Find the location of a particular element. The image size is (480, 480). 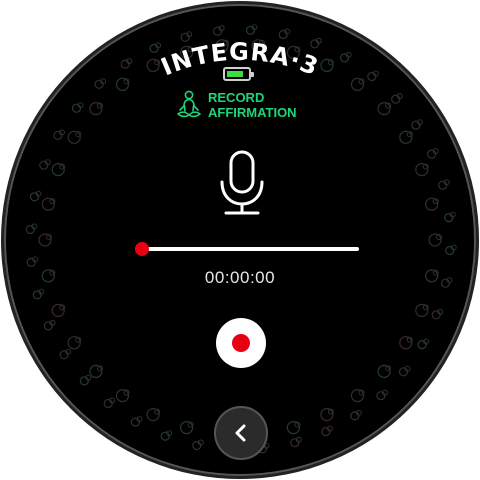

recording-progress-track is located at coordinates (247, 249).